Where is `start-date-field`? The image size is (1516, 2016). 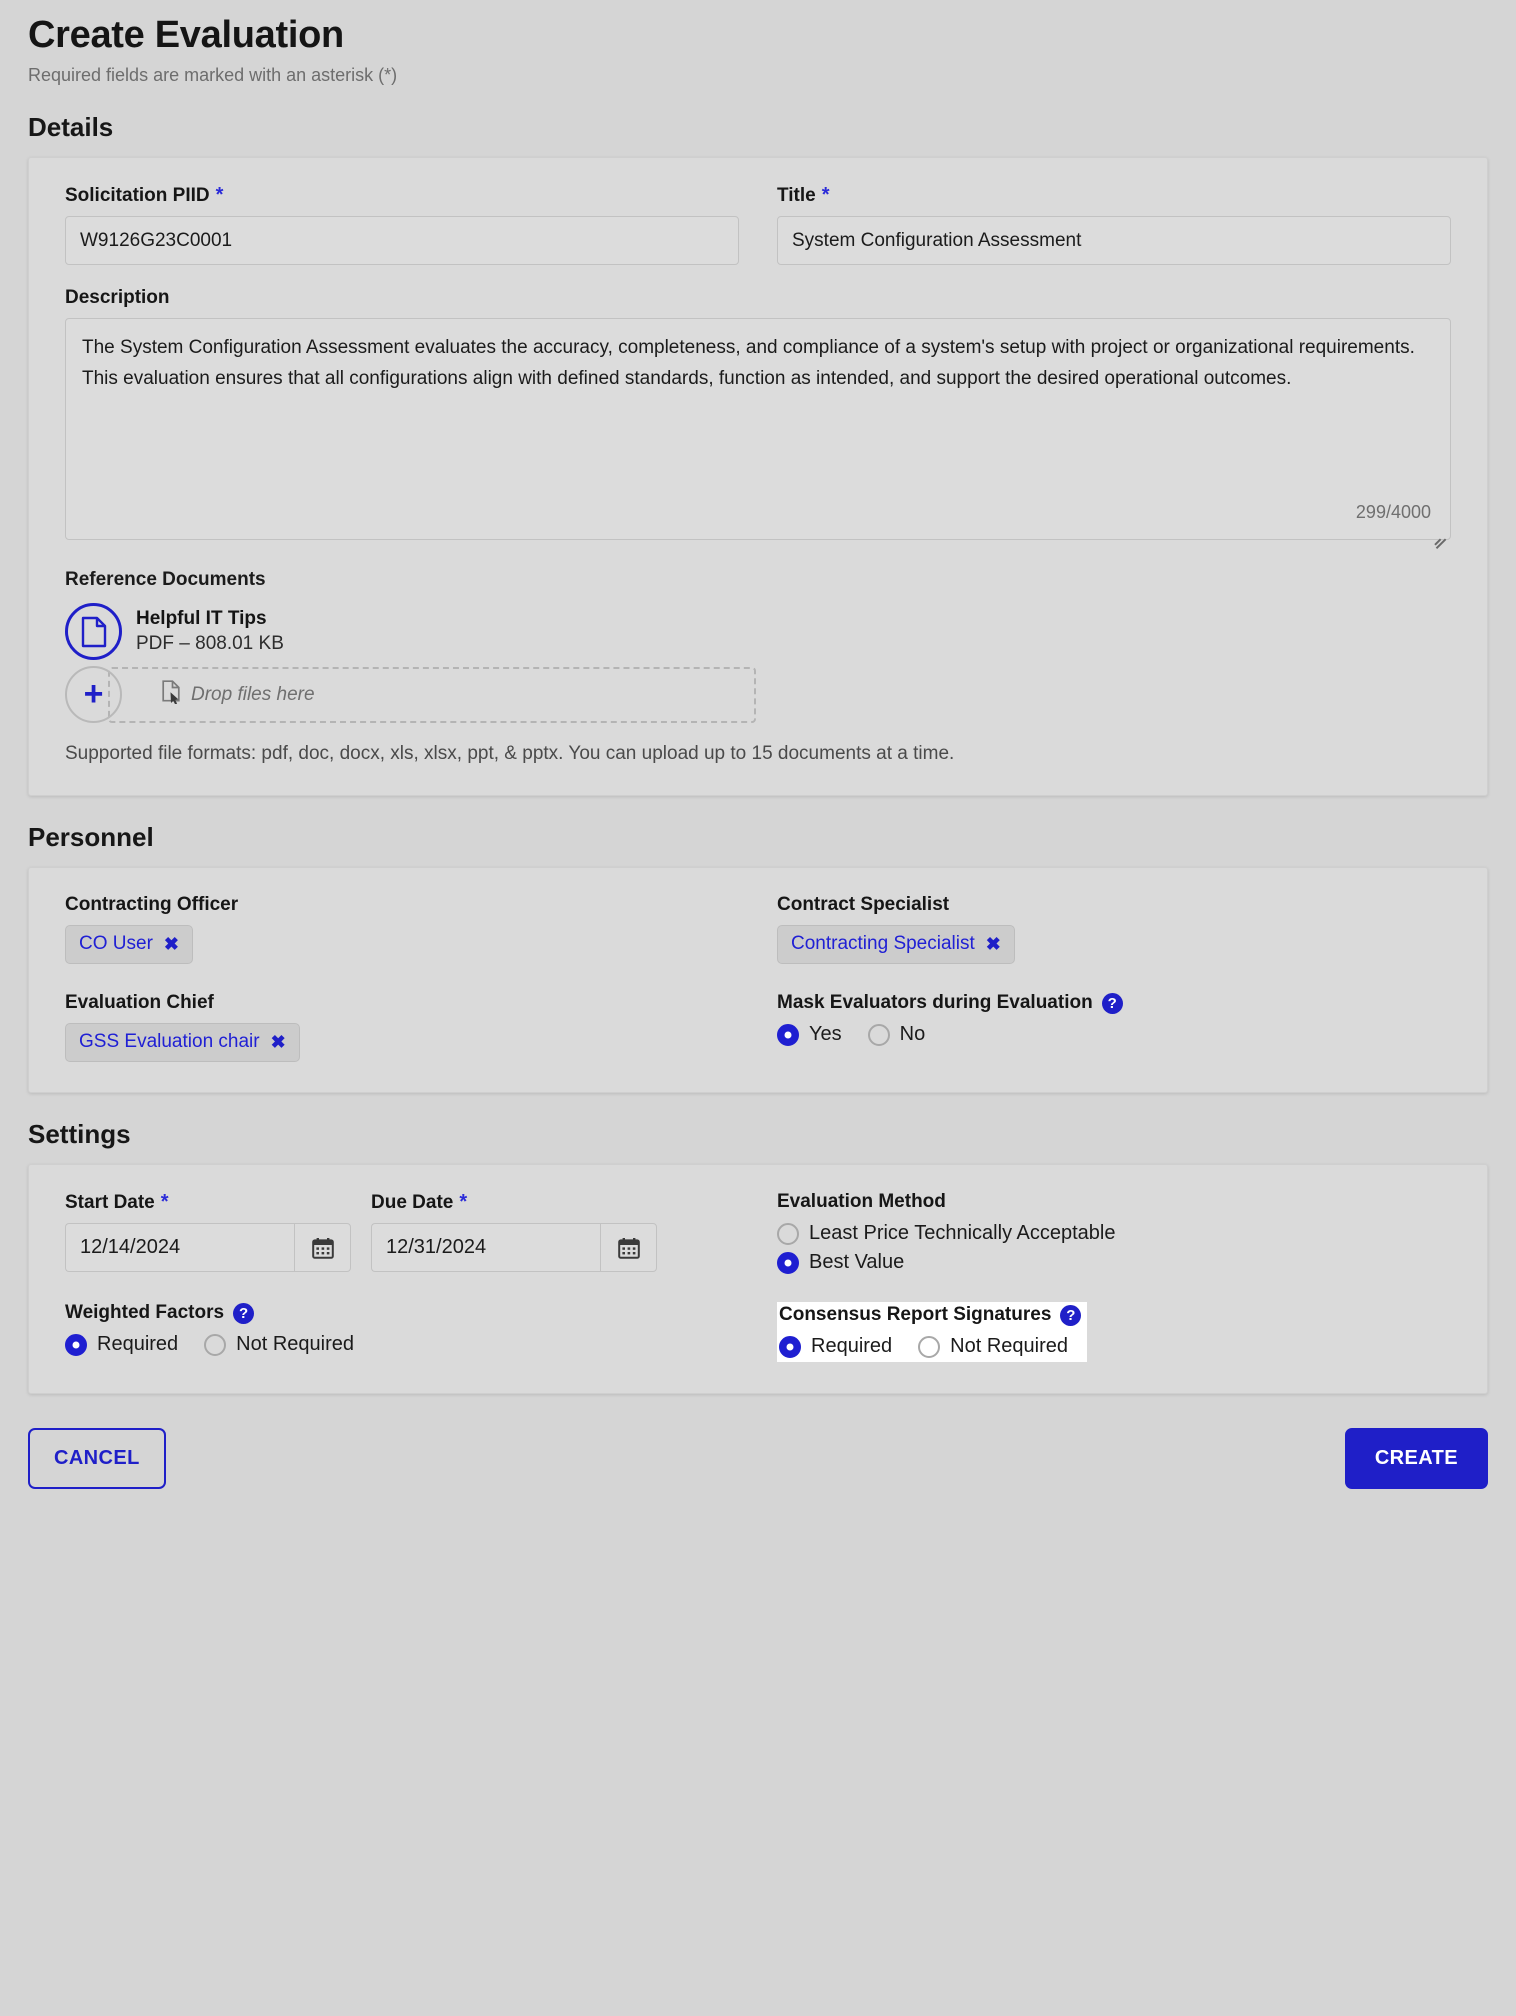
start-date-field is located at coordinates (208, 1247).